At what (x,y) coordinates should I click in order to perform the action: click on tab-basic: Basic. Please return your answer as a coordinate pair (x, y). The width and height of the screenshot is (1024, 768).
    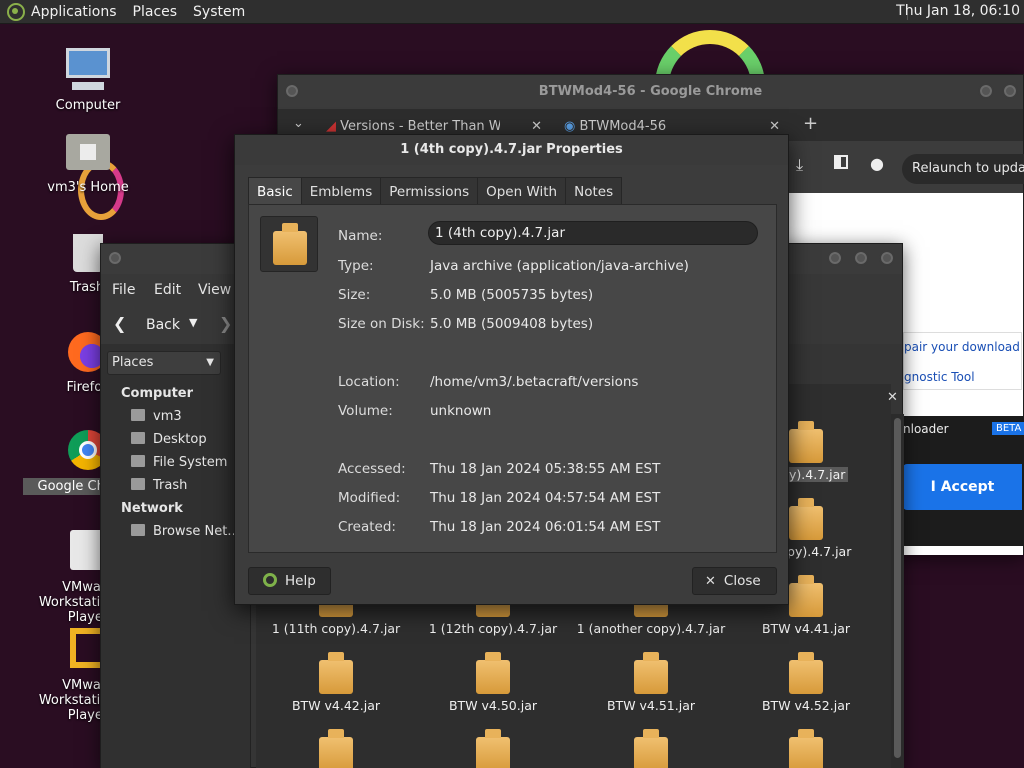
    Looking at the image, I should click on (275, 191).